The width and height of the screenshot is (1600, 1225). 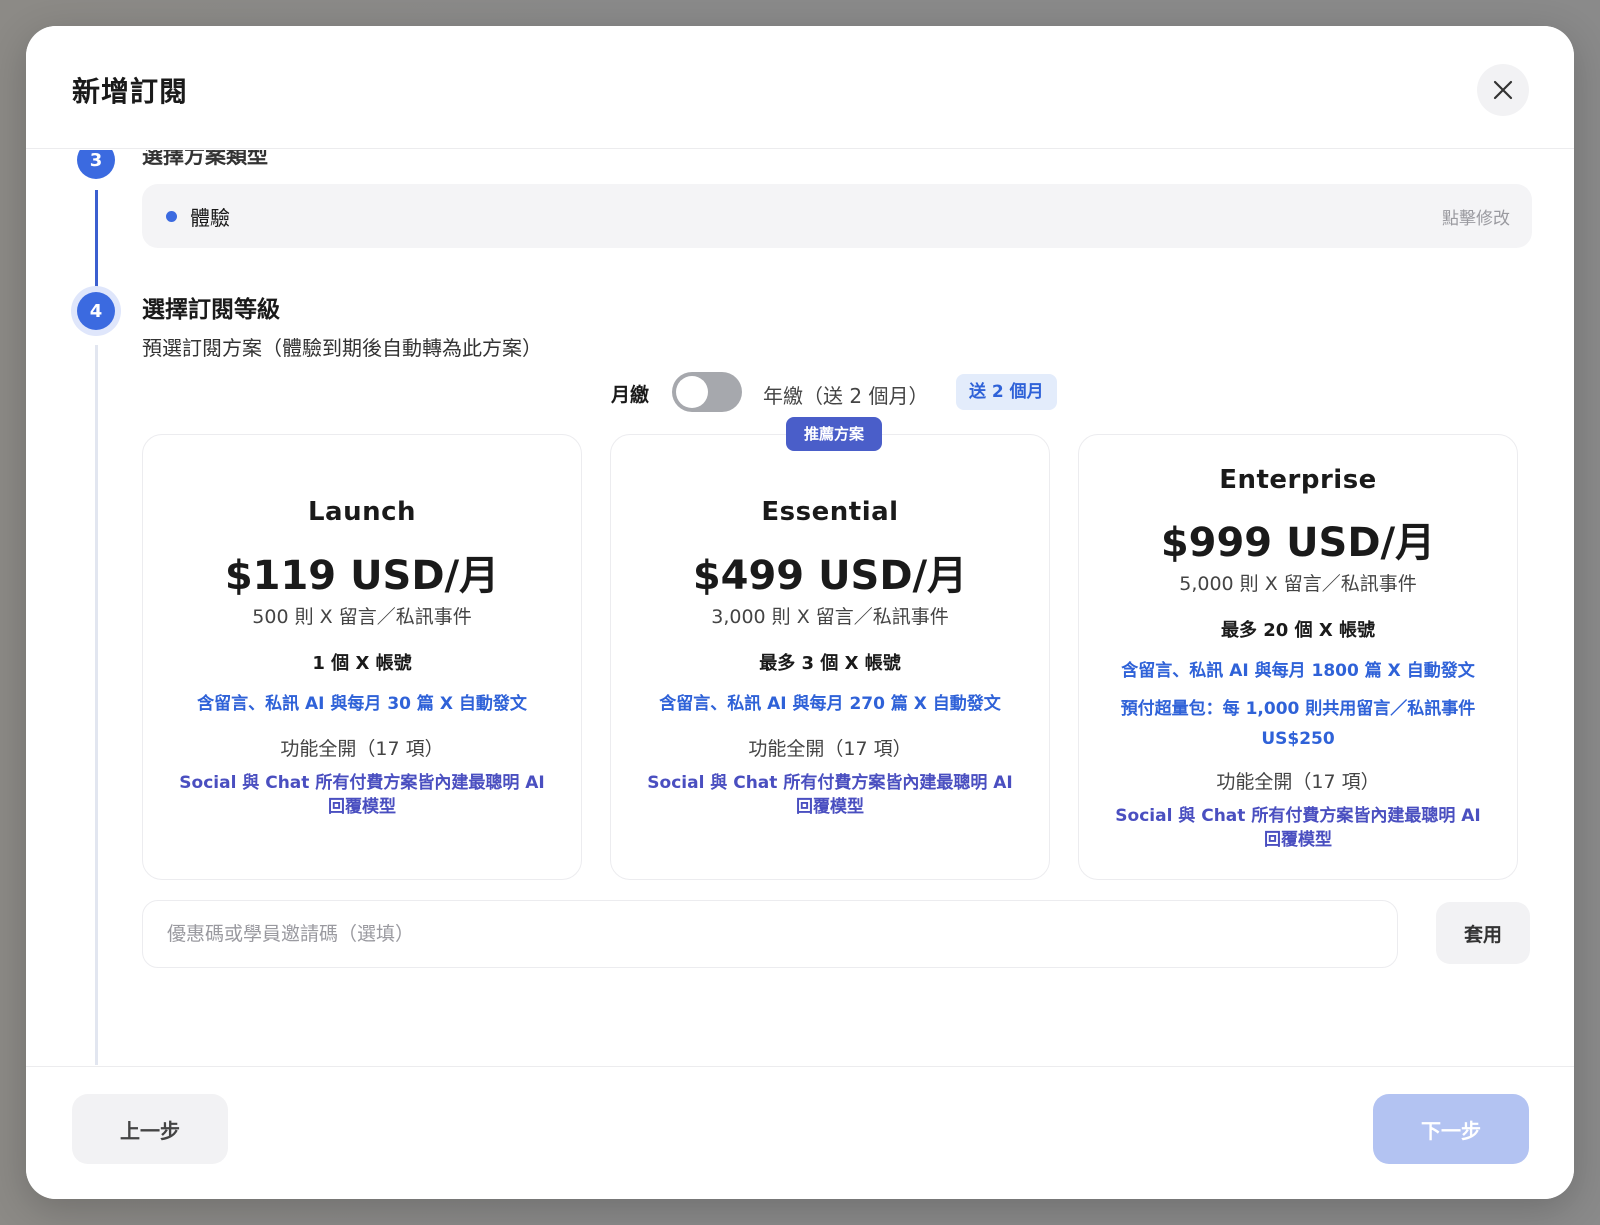 I want to click on plan-type-value: 體驗, so click(x=210, y=218).